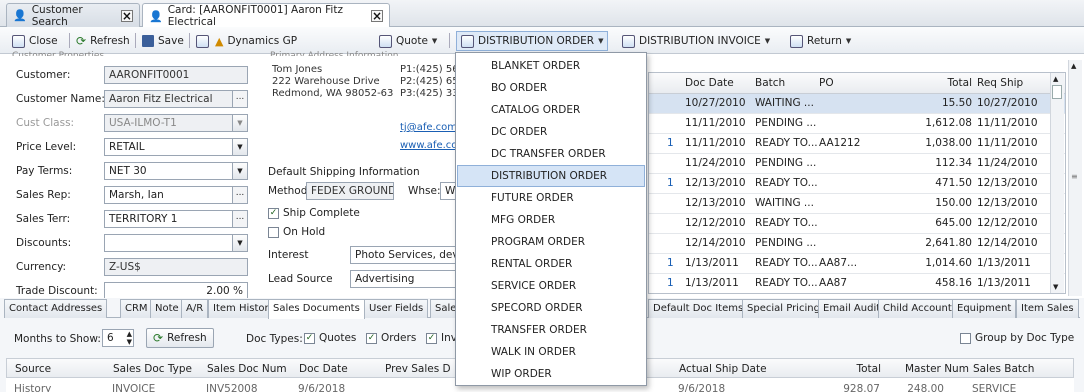  Describe the element at coordinates (1003, 369) in the screenshot. I see `column-sales-batch: Sales Batch` at that location.